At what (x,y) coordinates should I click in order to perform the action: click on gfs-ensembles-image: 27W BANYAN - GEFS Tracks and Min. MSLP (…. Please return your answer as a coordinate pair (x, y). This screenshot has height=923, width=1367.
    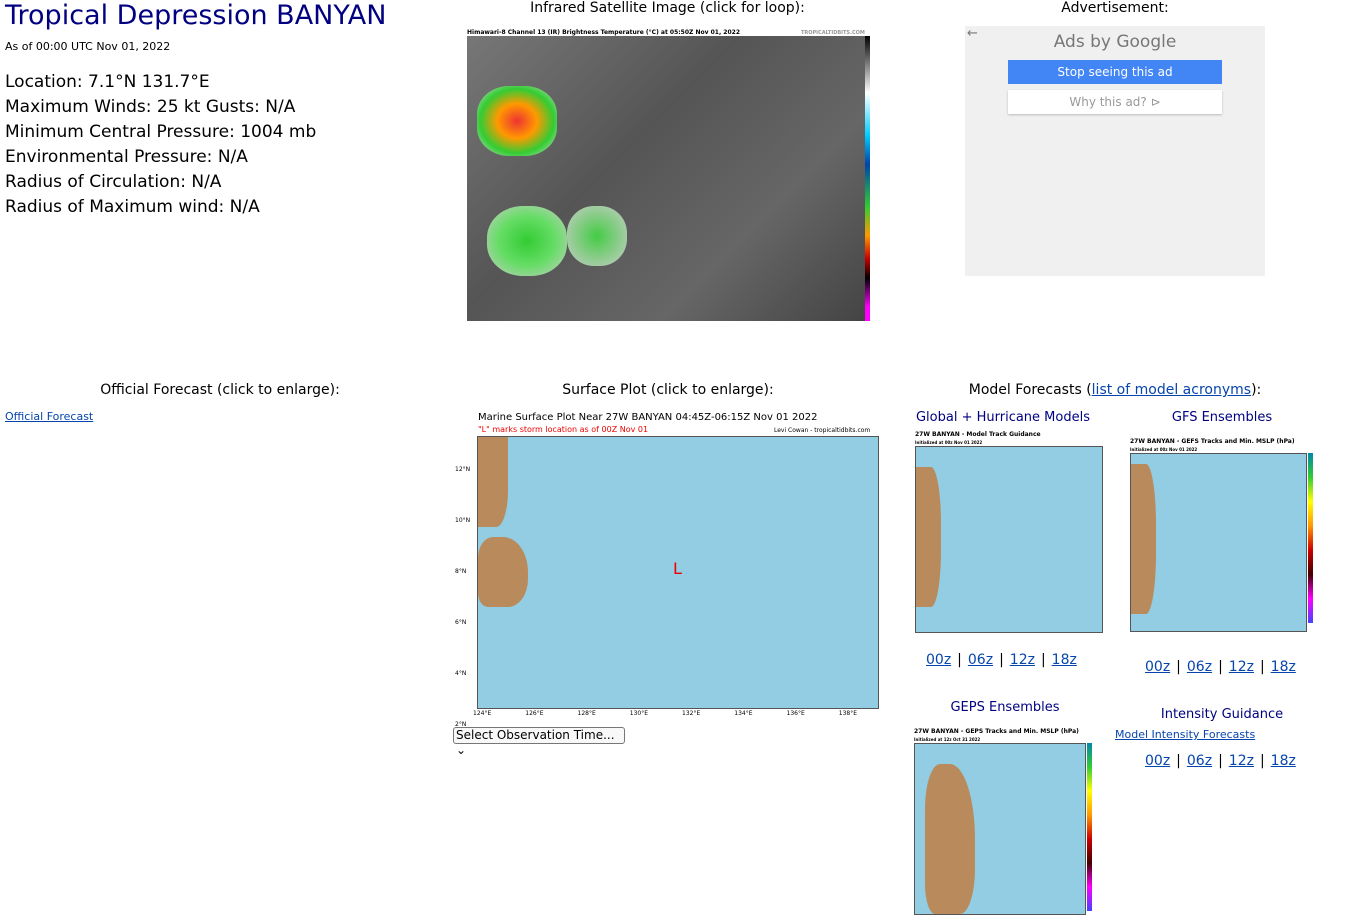
    Looking at the image, I should click on (1222, 537).